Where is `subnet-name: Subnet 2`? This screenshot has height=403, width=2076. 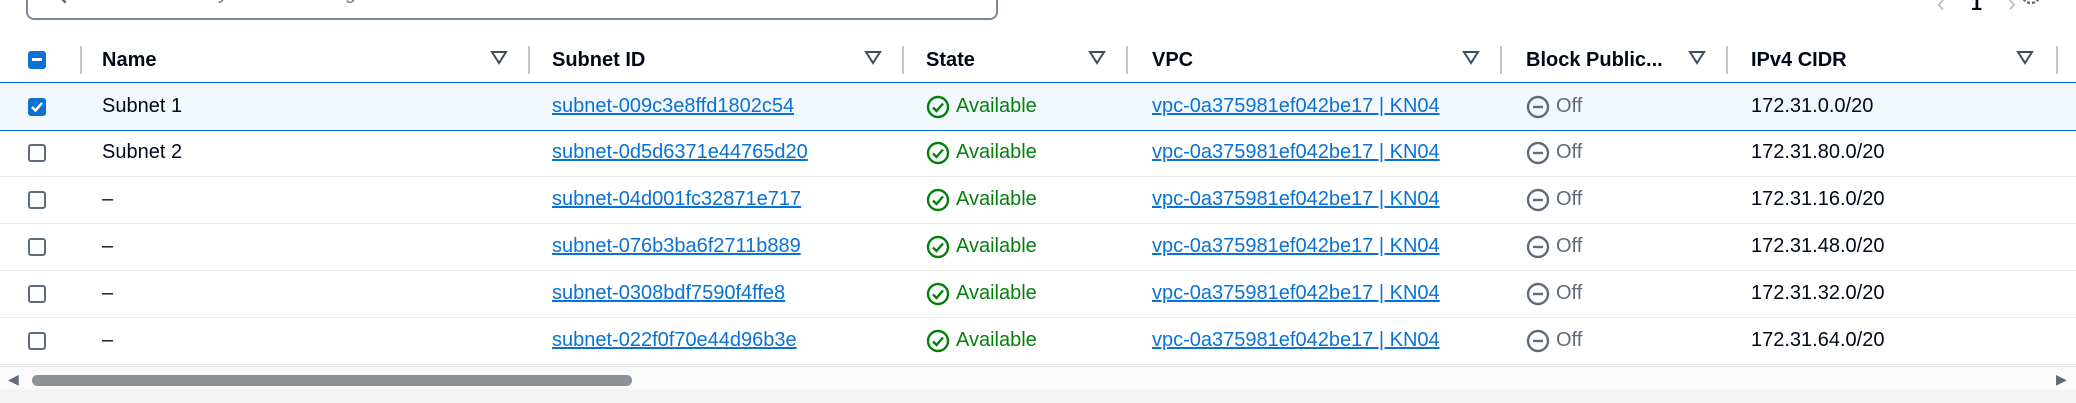 subnet-name: Subnet 2 is located at coordinates (142, 152).